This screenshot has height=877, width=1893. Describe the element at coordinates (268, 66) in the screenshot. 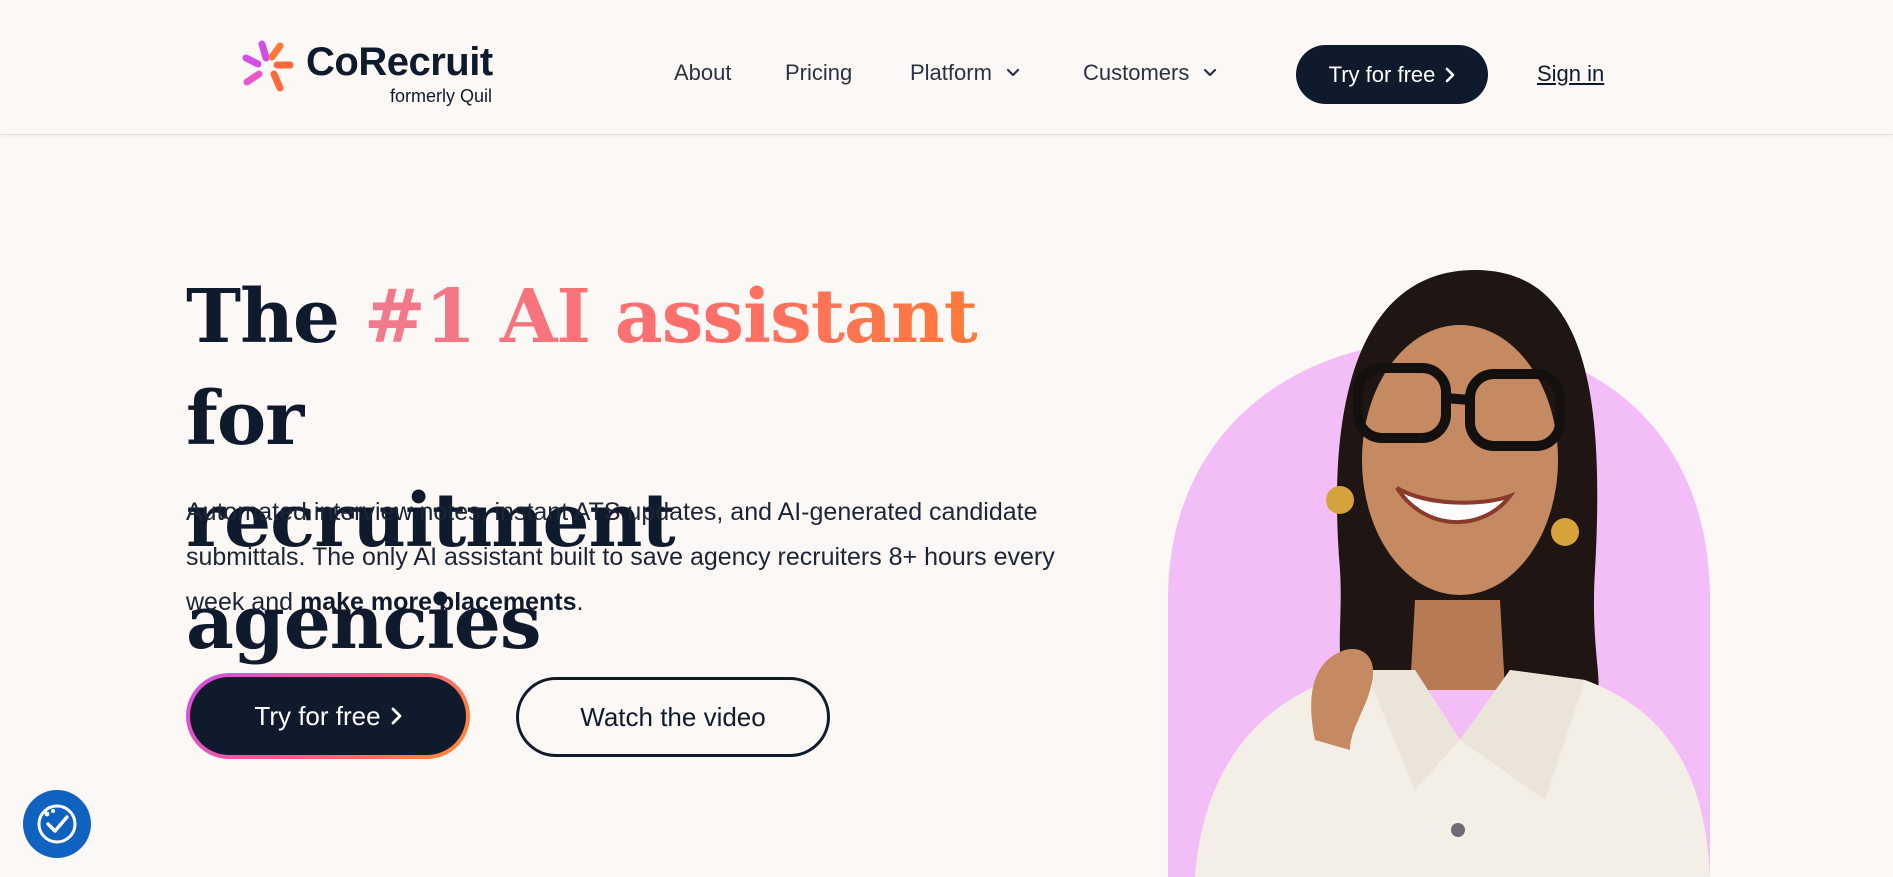

I see `logo-mark-icon` at that location.